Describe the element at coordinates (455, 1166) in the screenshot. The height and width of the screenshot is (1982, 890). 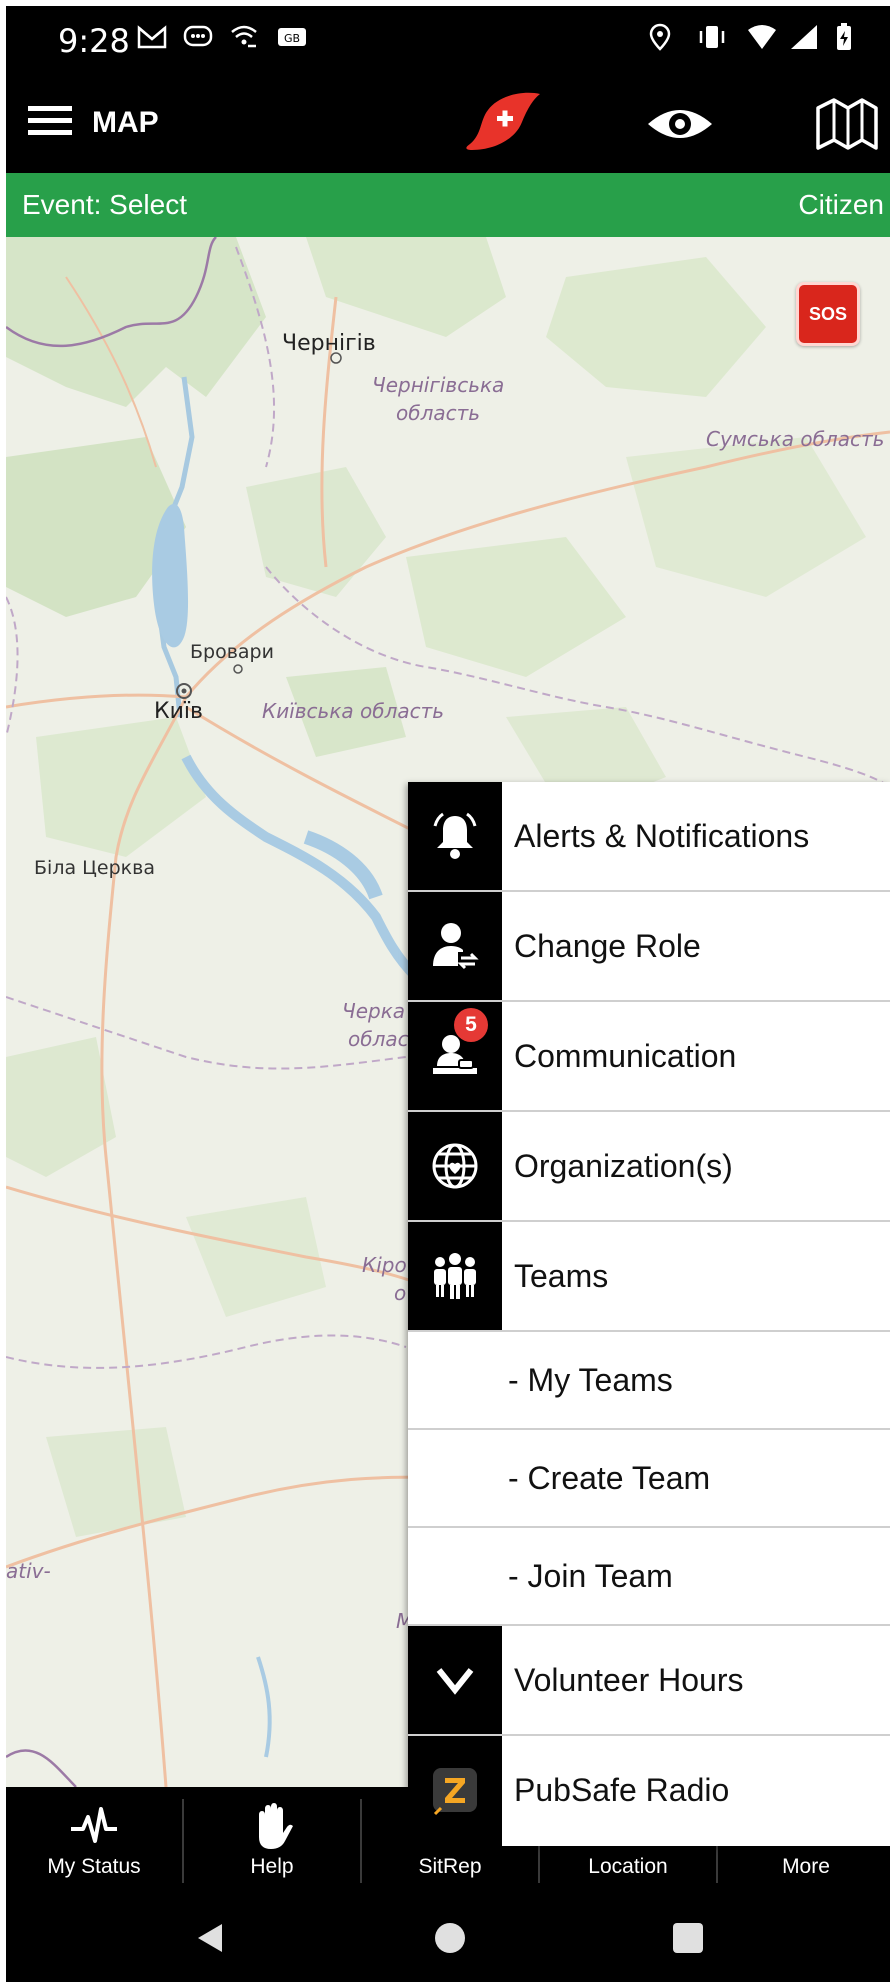
I see `globe-icon` at that location.